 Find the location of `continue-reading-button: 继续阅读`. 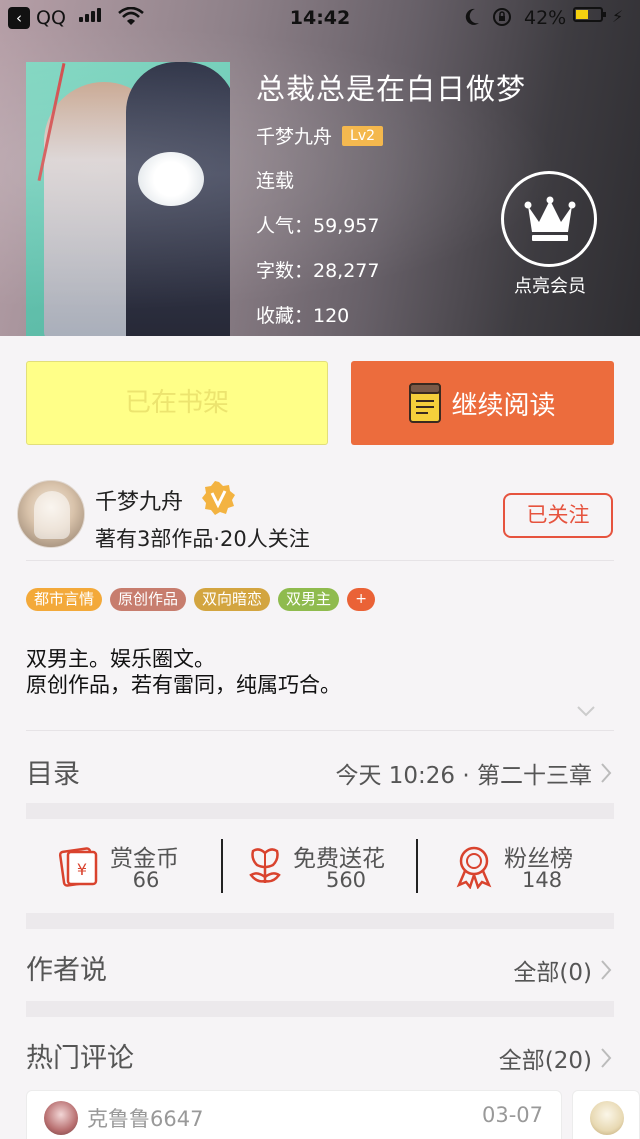

continue-reading-button: 继续阅读 is located at coordinates (482, 403).